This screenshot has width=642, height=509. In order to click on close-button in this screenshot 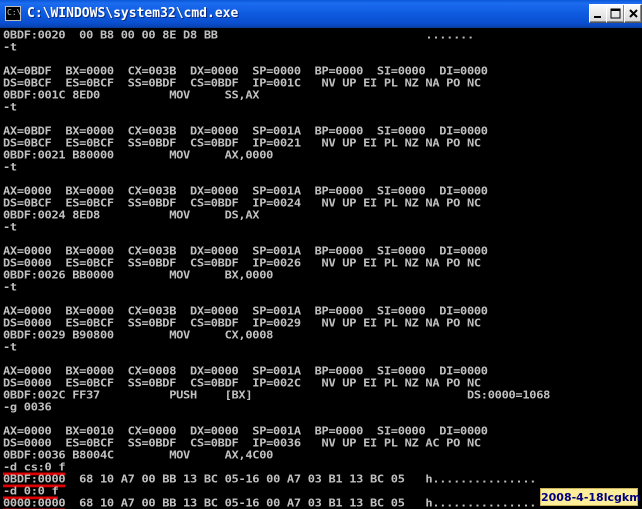, I will do `click(633, 13)`.